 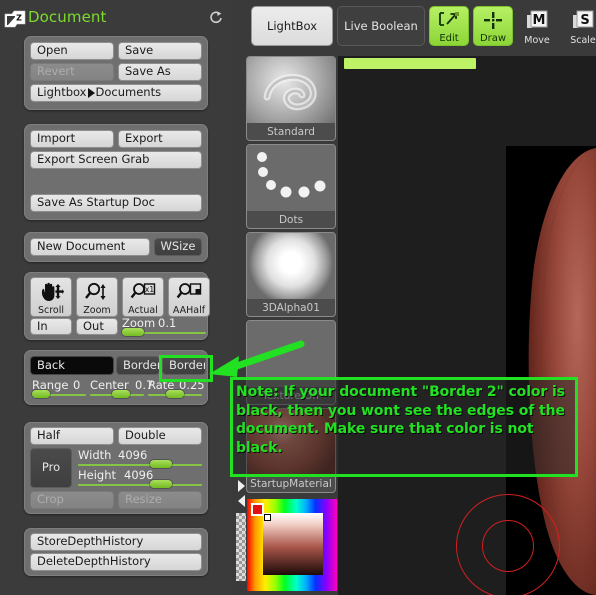 What do you see at coordinates (493, 38) in the screenshot?
I see `draw-label: Draw` at bounding box center [493, 38].